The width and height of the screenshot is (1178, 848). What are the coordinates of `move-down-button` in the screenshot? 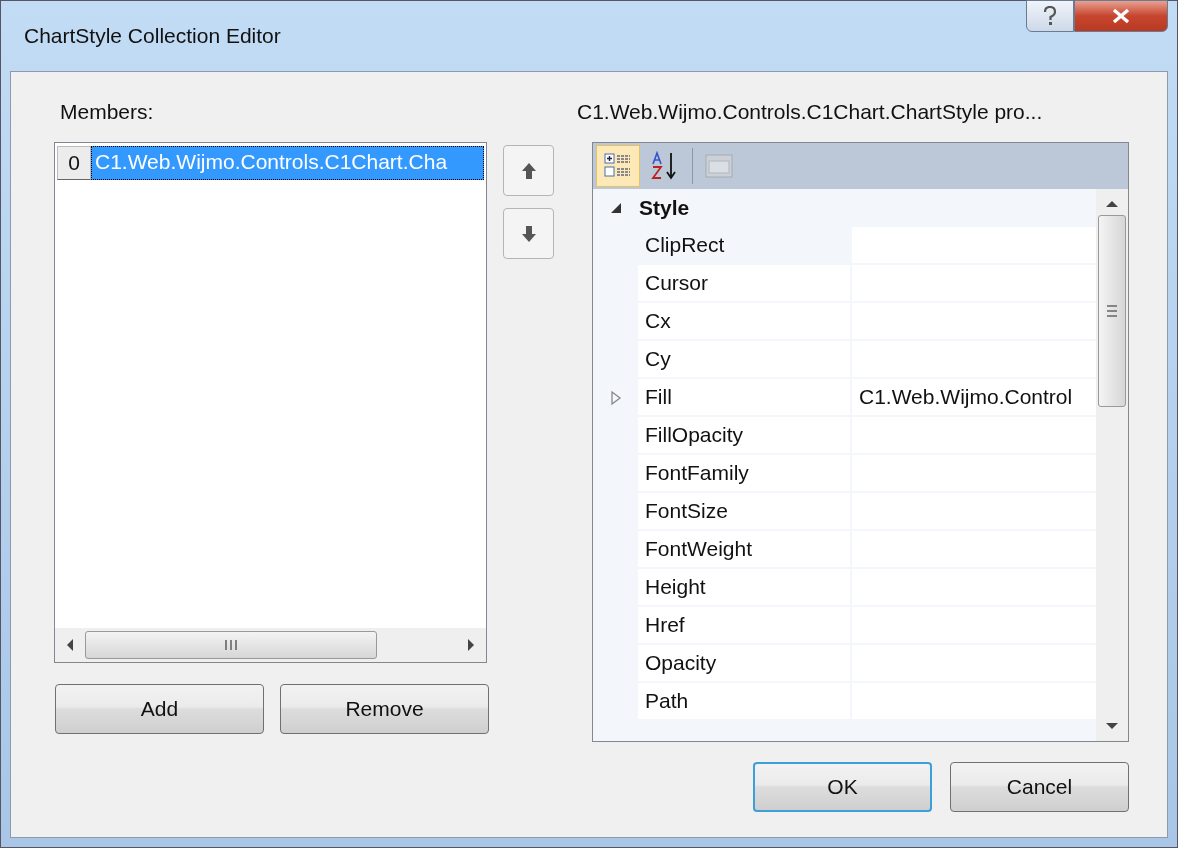 It's located at (528, 233).